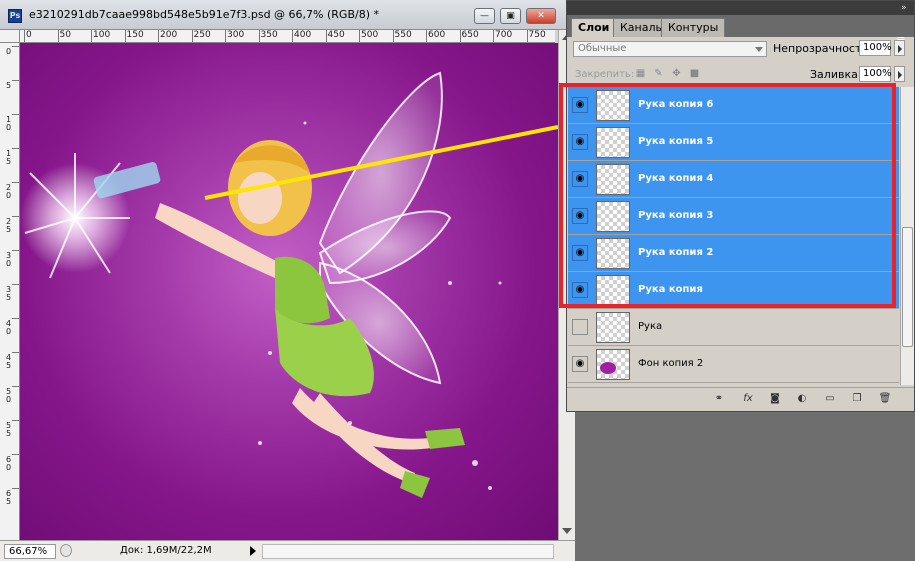 The height and width of the screenshot is (561, 915). Describe the element at coordinates (740, 8) in the screenshot. I see `panel-header: »` at that location.